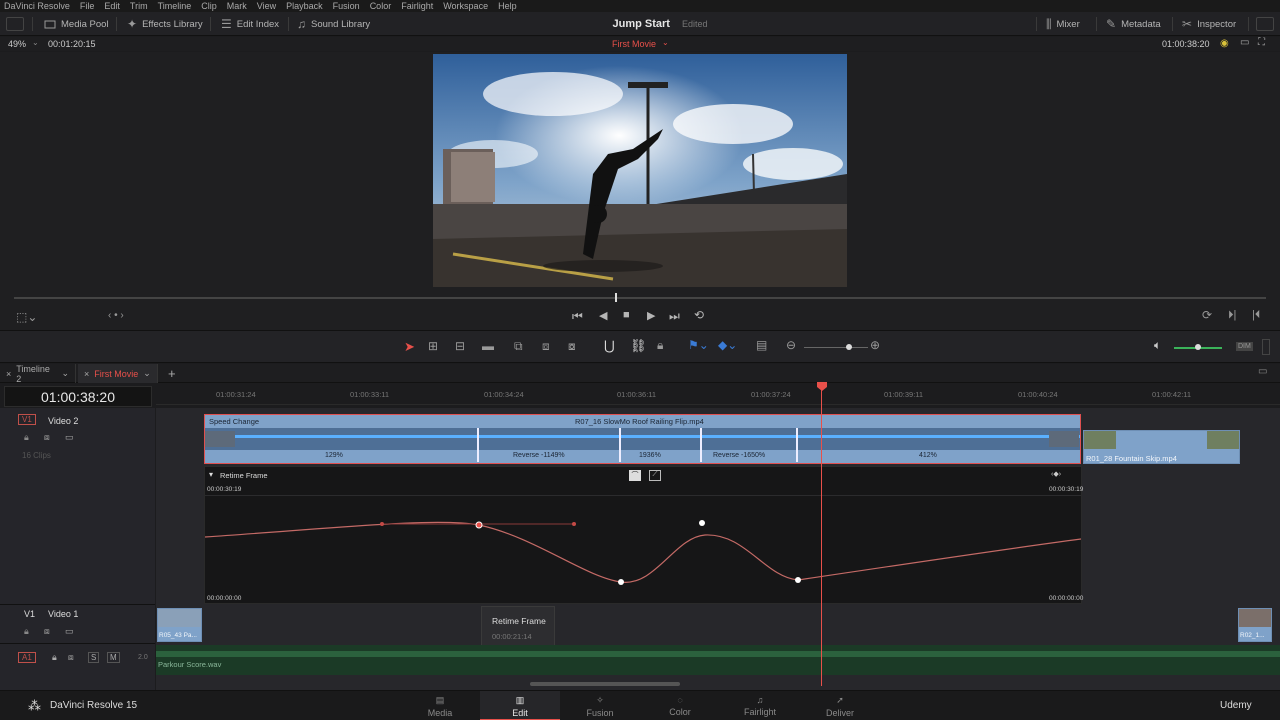 The height and width of the screenshot is (720, 1280). Describe the element at coordinates (417, 6) in the screenshot. I see `menu-item-fairlight: Fairlight` at that location.